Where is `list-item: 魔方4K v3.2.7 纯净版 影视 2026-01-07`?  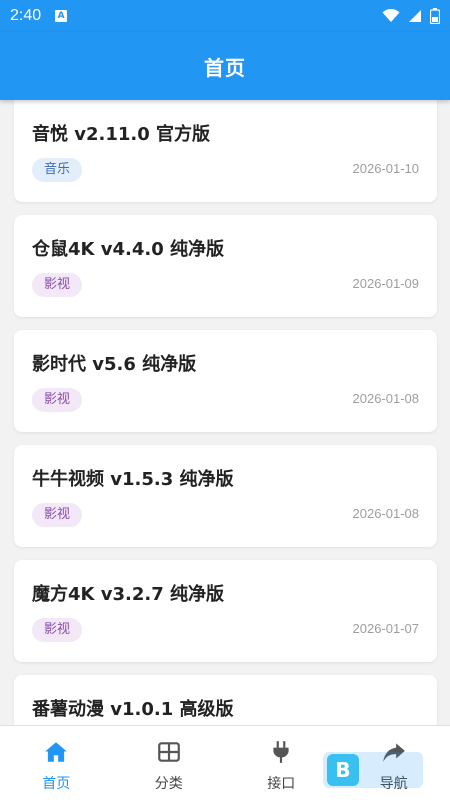
list-item: 魔方4K v3.2.7 纯净版 影视 2026-01-07 is located at coordinates (225, 611).